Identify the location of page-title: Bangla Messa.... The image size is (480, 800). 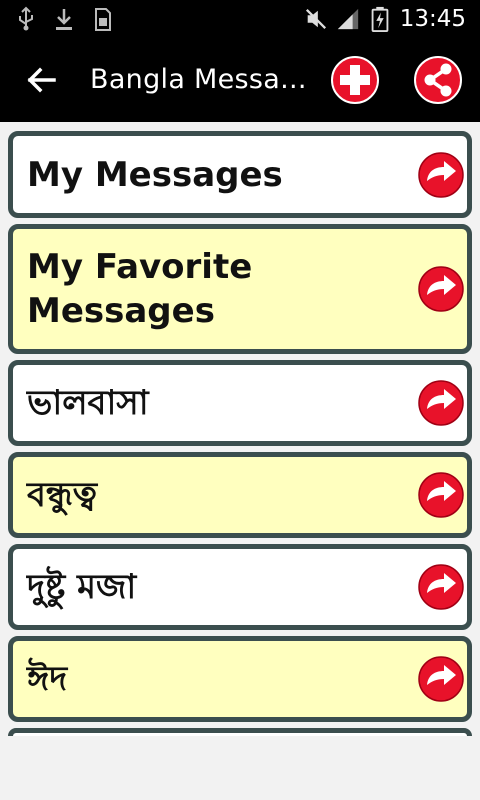
(198, 79).